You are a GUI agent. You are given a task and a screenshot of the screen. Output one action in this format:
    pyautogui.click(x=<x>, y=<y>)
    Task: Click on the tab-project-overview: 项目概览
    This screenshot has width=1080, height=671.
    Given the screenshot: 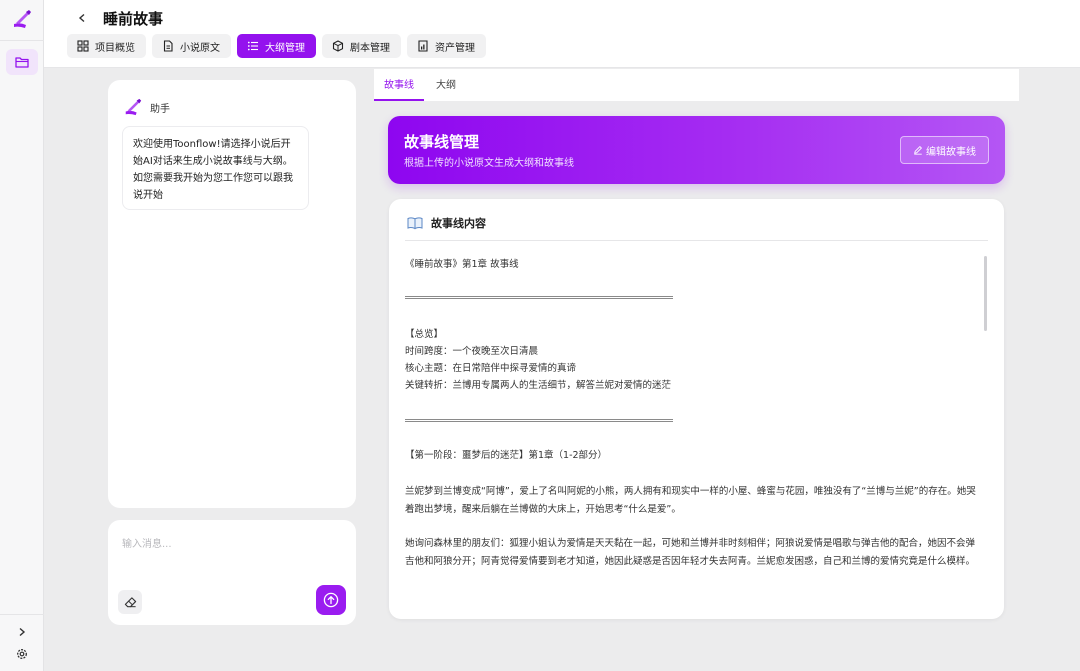 What is the action you would take?
    pyautogui.click(x=106, y=46)
    